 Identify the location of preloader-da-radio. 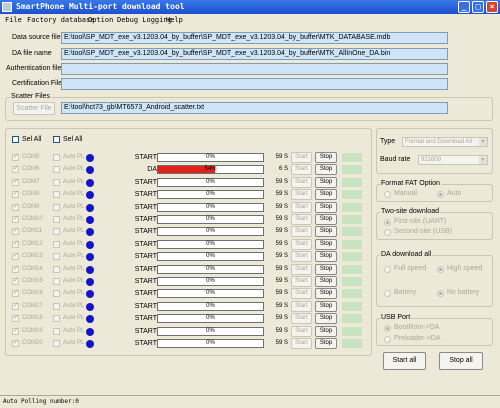
(387, 339).